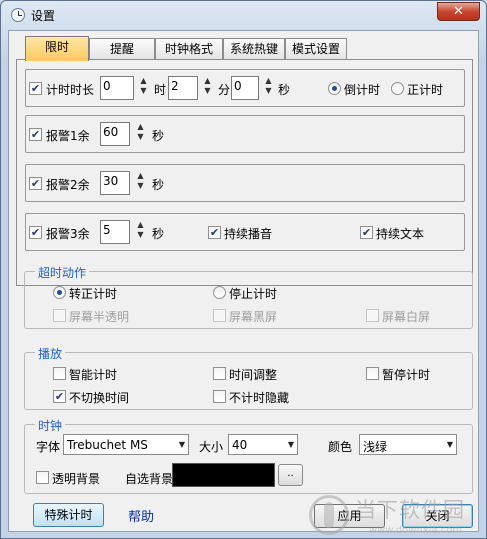  I want to click on alarm1-spinner: ▲ ▼, so click(140, 134).